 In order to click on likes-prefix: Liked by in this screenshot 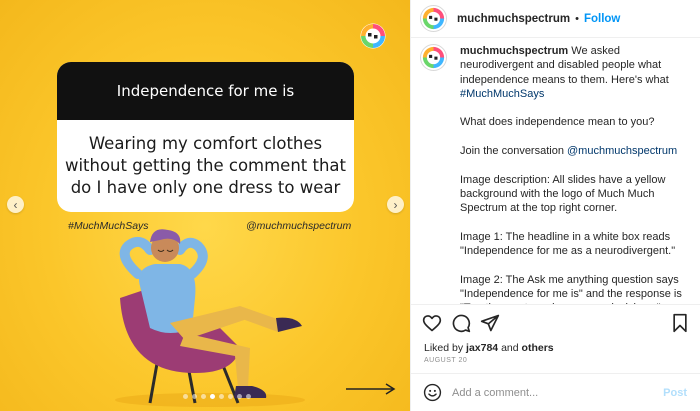, I will do `click(444, 348)`.